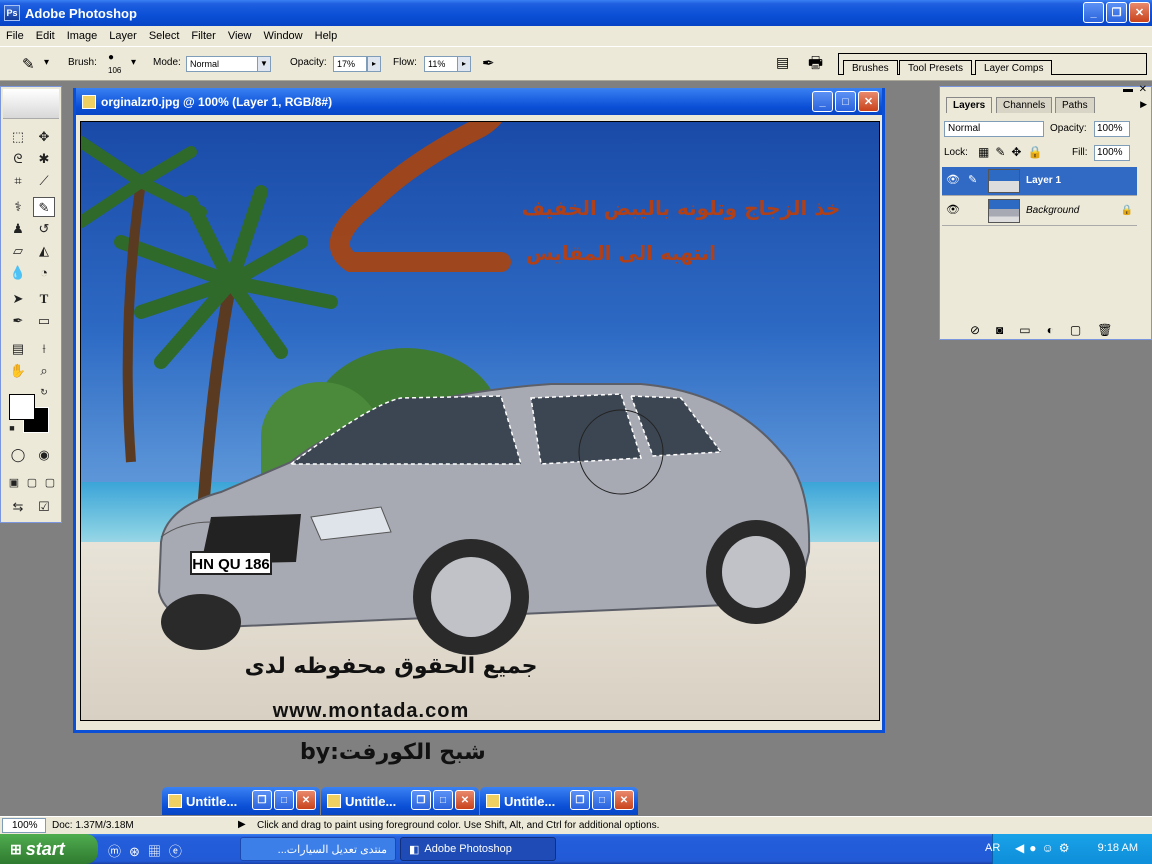 The width and height of the screenshot is (1152, 864). Describe the element at coordinates (241, 801) in the screenshot. I see `minimized-doc-1: Untitle... ❐ □ ✕` at that location.